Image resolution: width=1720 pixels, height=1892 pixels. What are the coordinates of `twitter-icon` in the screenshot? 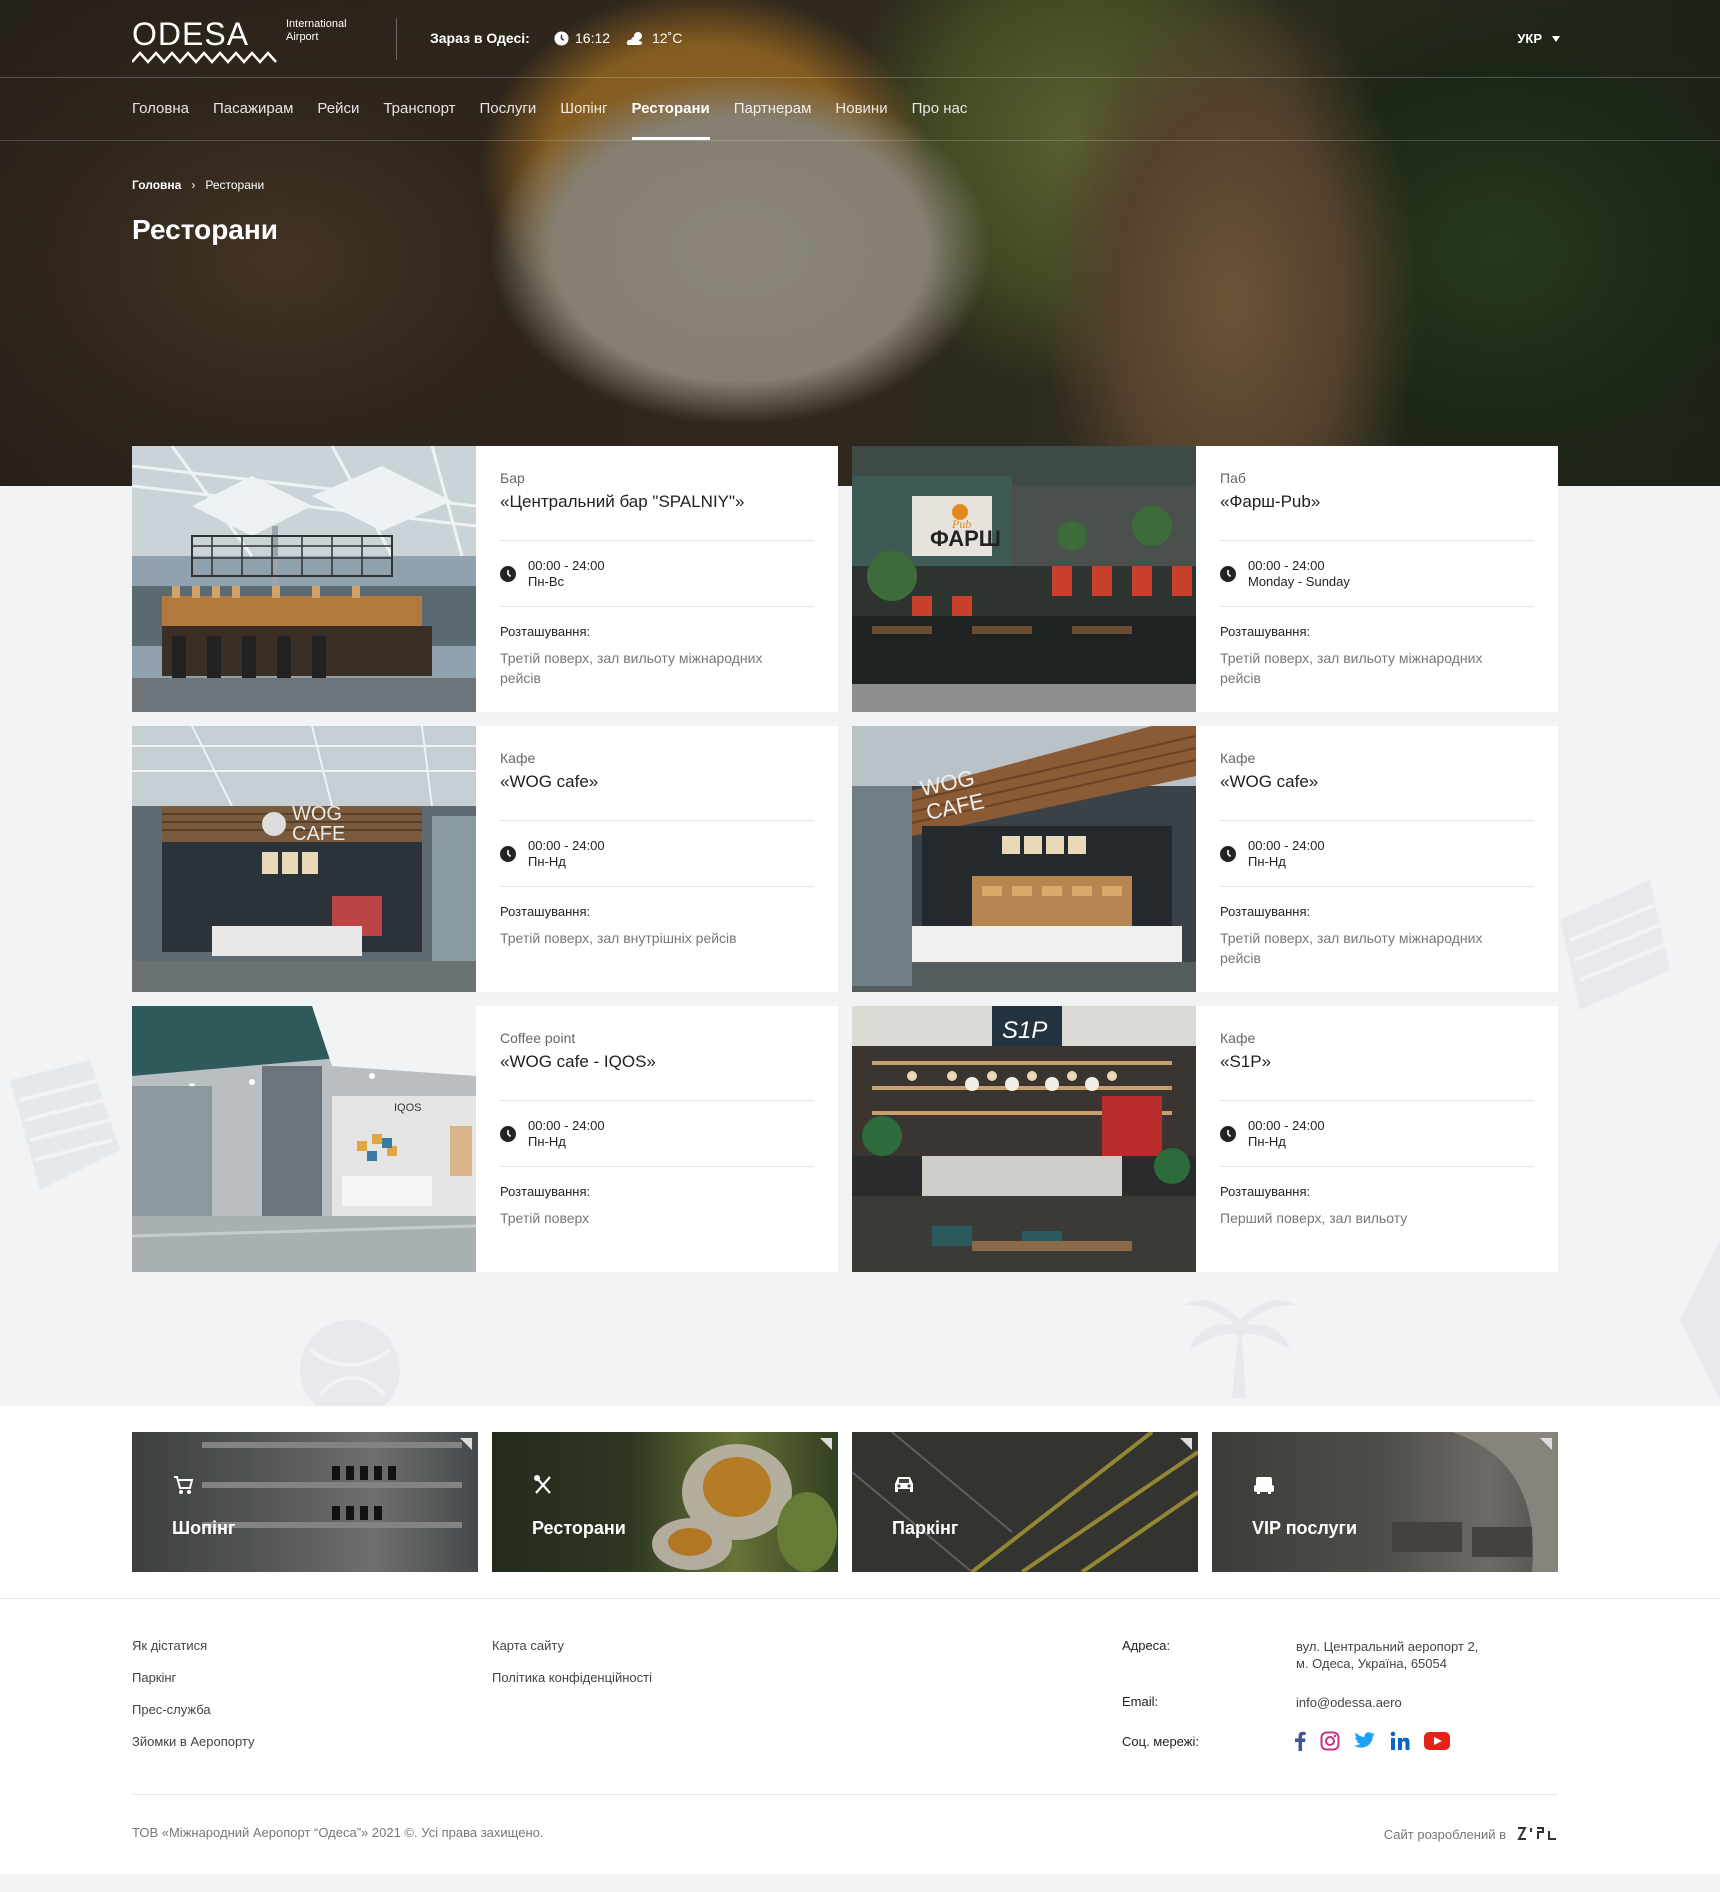 It's located at (1365, 1741).